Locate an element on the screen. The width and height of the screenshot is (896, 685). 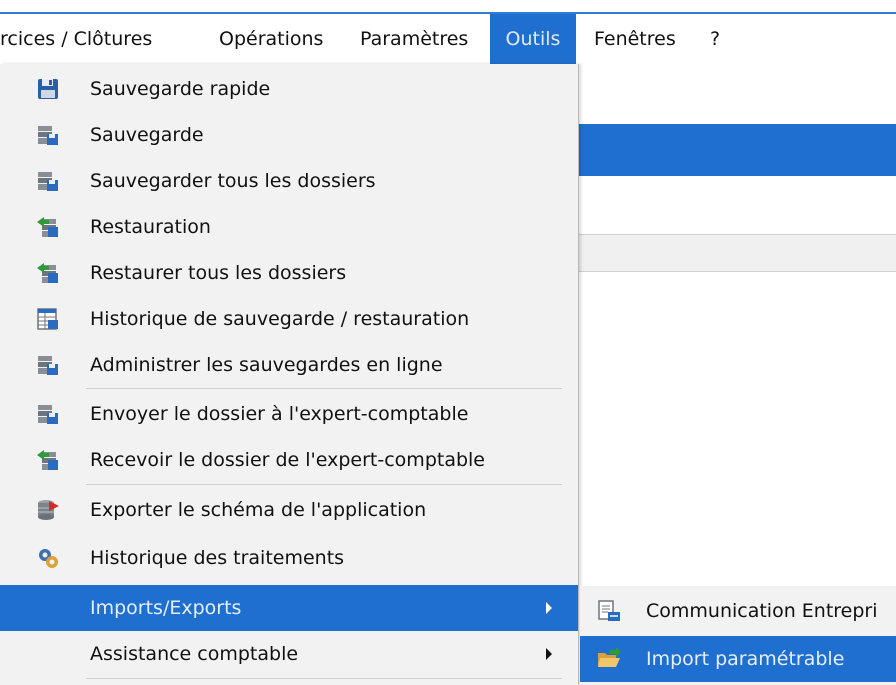
menu-item-label: Sauvegarde is located at coordinates (147, 135).